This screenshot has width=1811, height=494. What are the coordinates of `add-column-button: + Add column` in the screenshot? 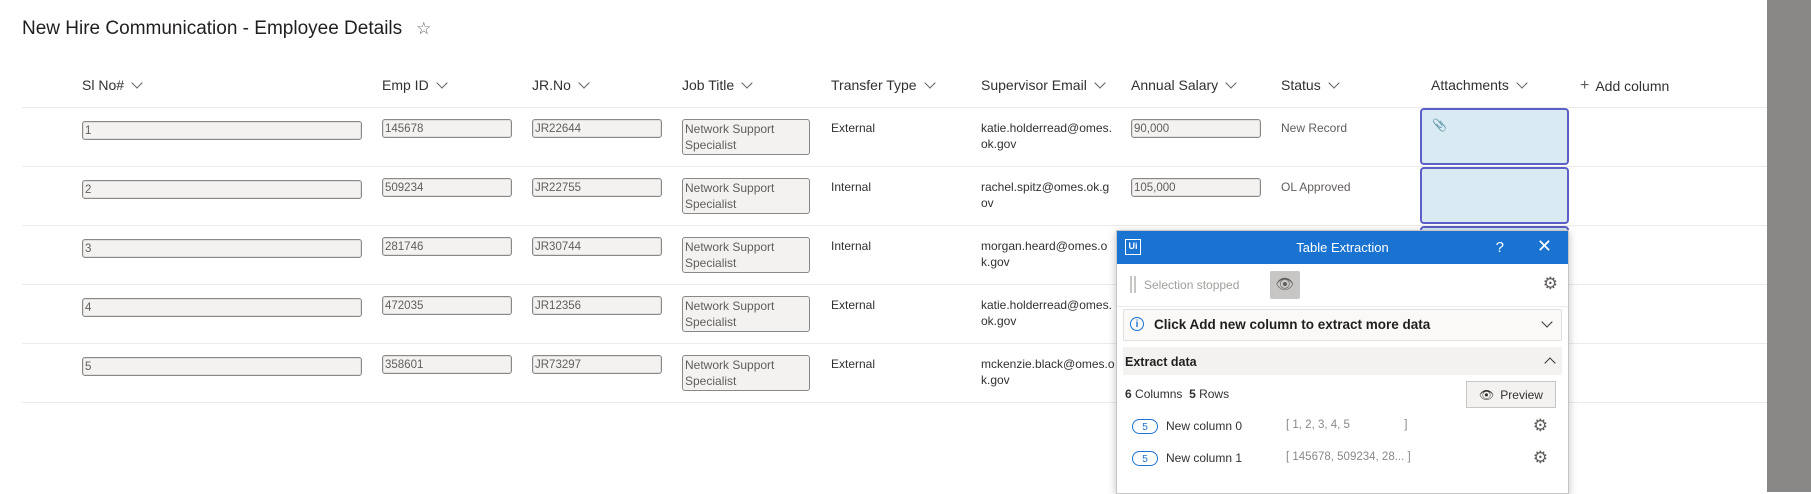 It's located at (1624, 86).